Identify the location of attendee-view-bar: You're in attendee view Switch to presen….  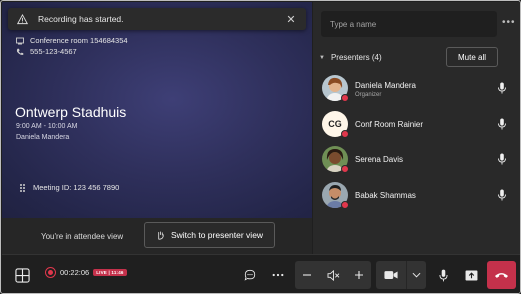
(157, 236).